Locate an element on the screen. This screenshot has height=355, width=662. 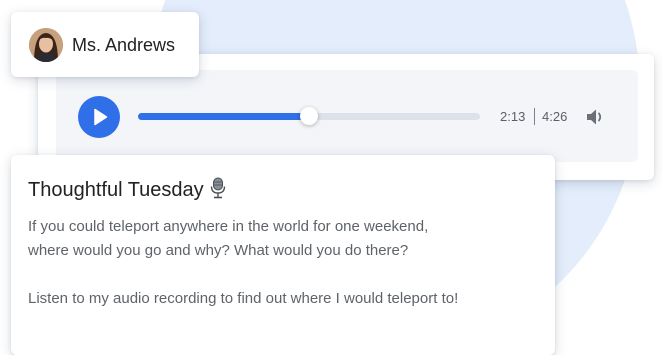
play-button is located at coordinates (99, 117).